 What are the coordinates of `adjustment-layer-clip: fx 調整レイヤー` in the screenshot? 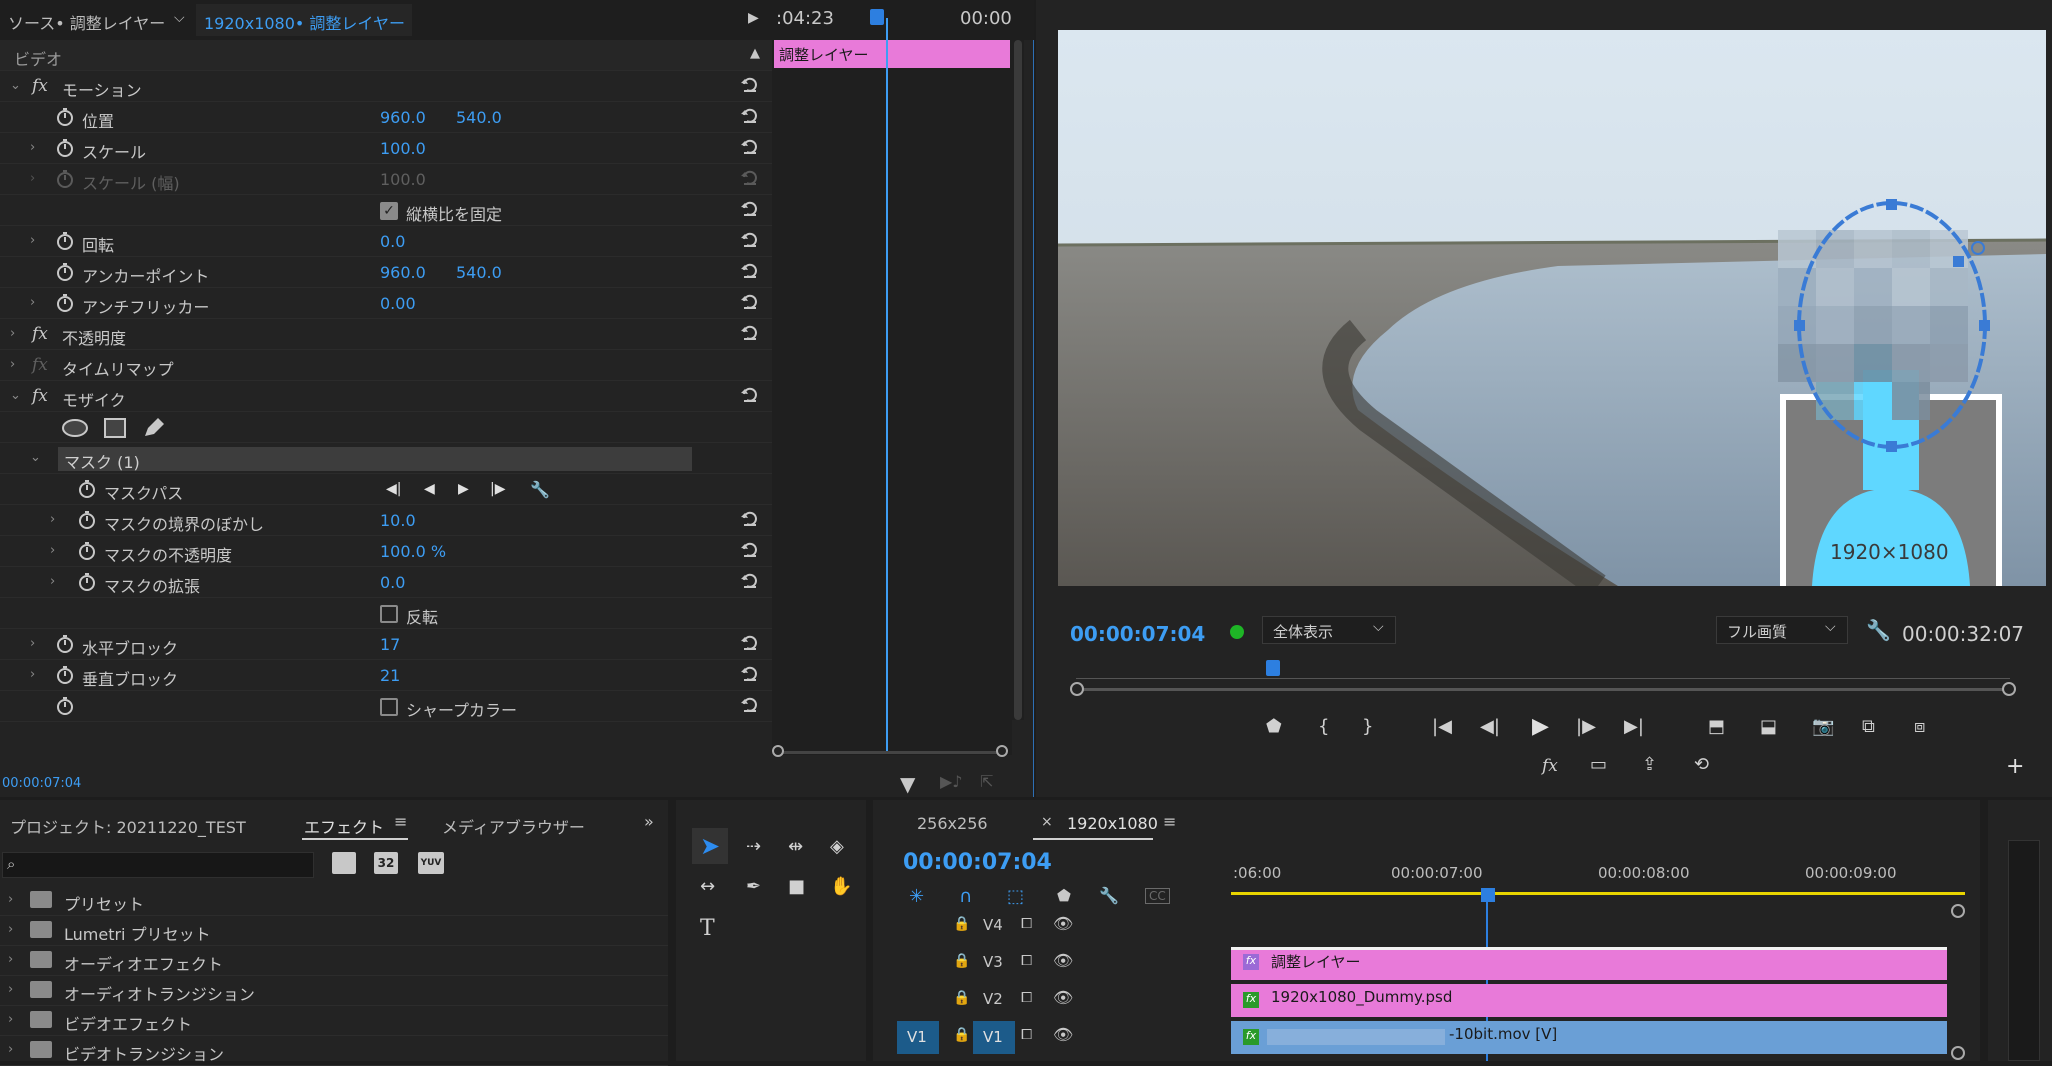 It's located at (1589, 963).